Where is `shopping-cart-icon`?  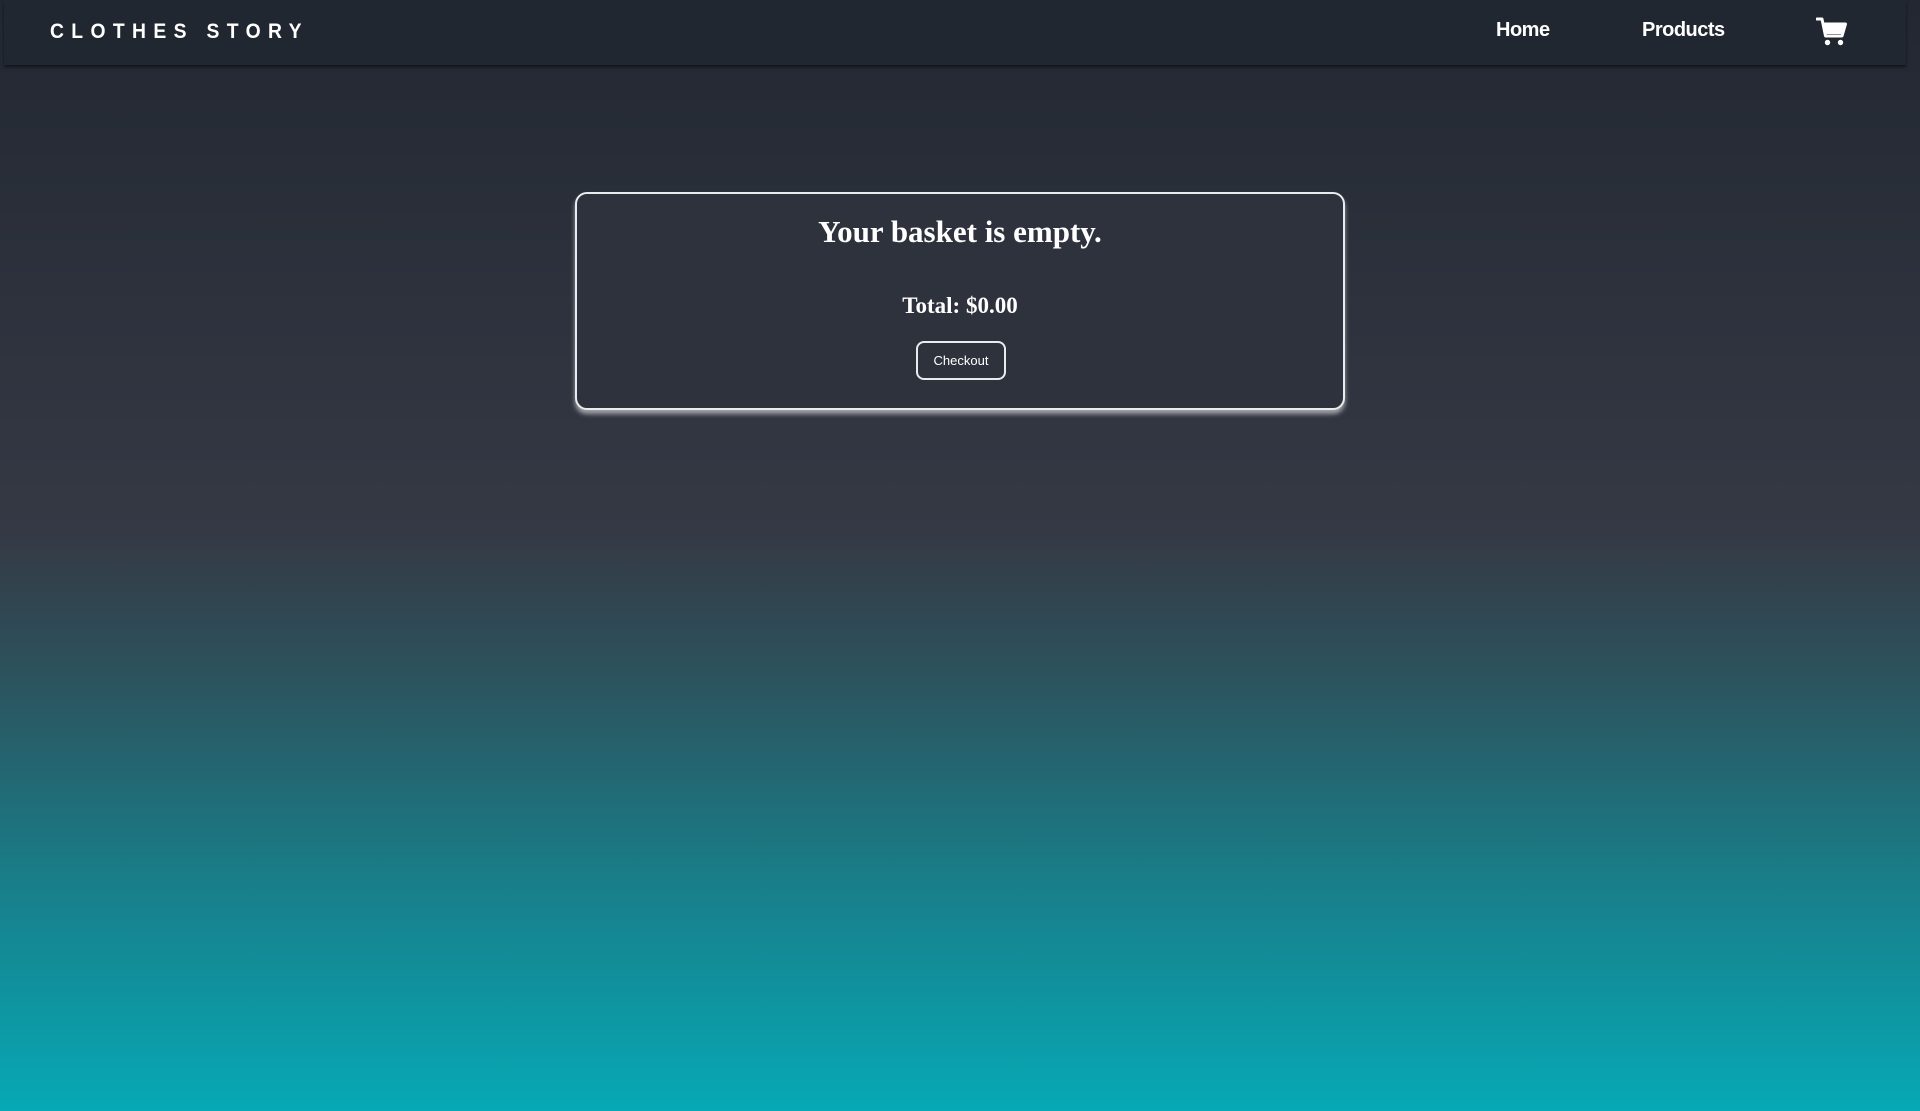 shopping-cart-icon is located at coordinates (1831, 32).